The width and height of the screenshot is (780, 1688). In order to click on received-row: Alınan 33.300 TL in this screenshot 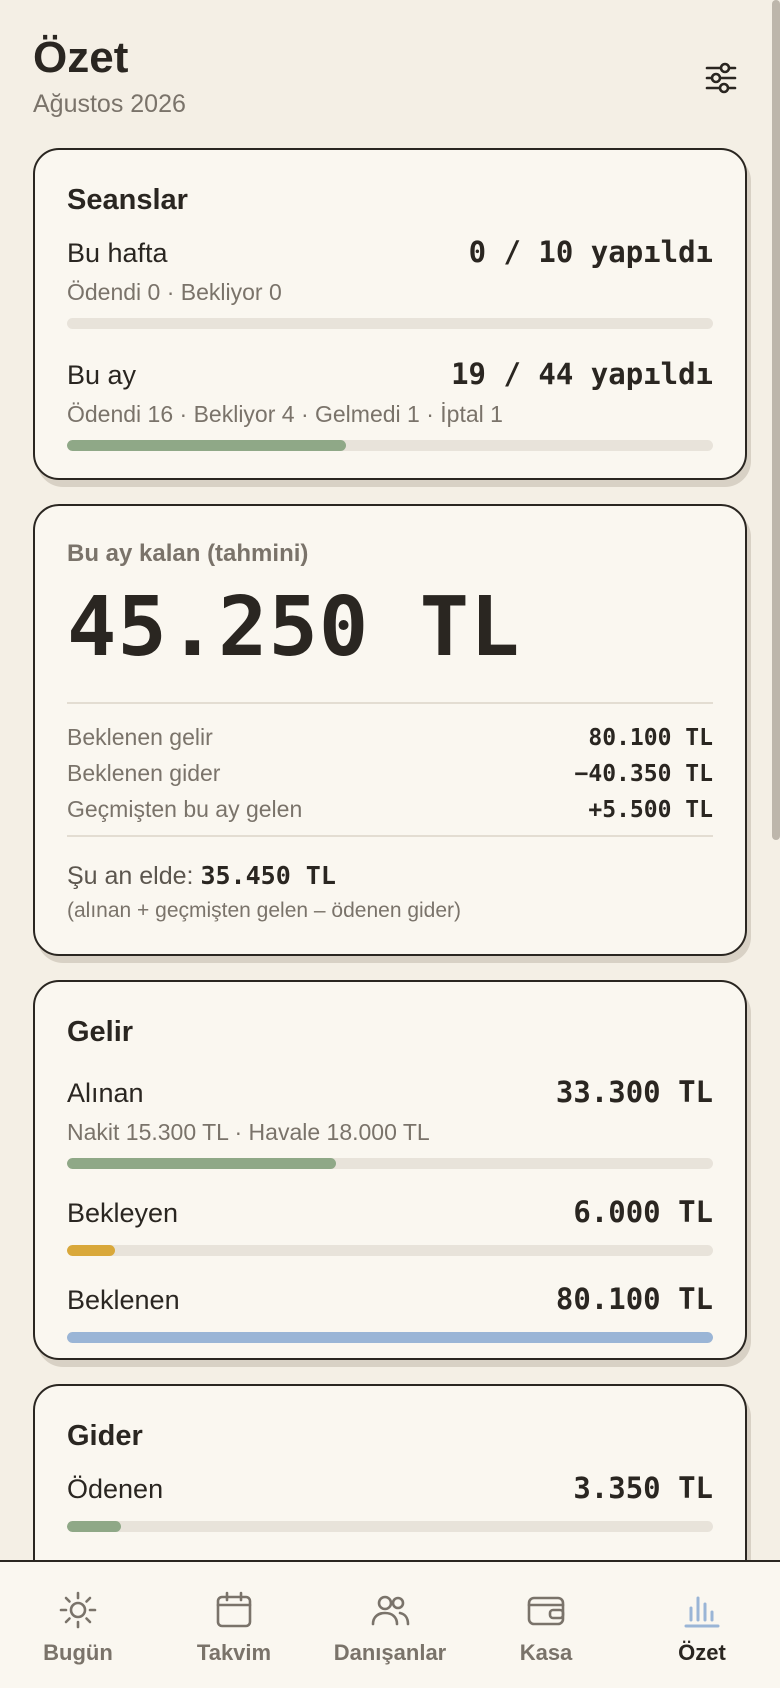, I will do `click(390, 1092)`.